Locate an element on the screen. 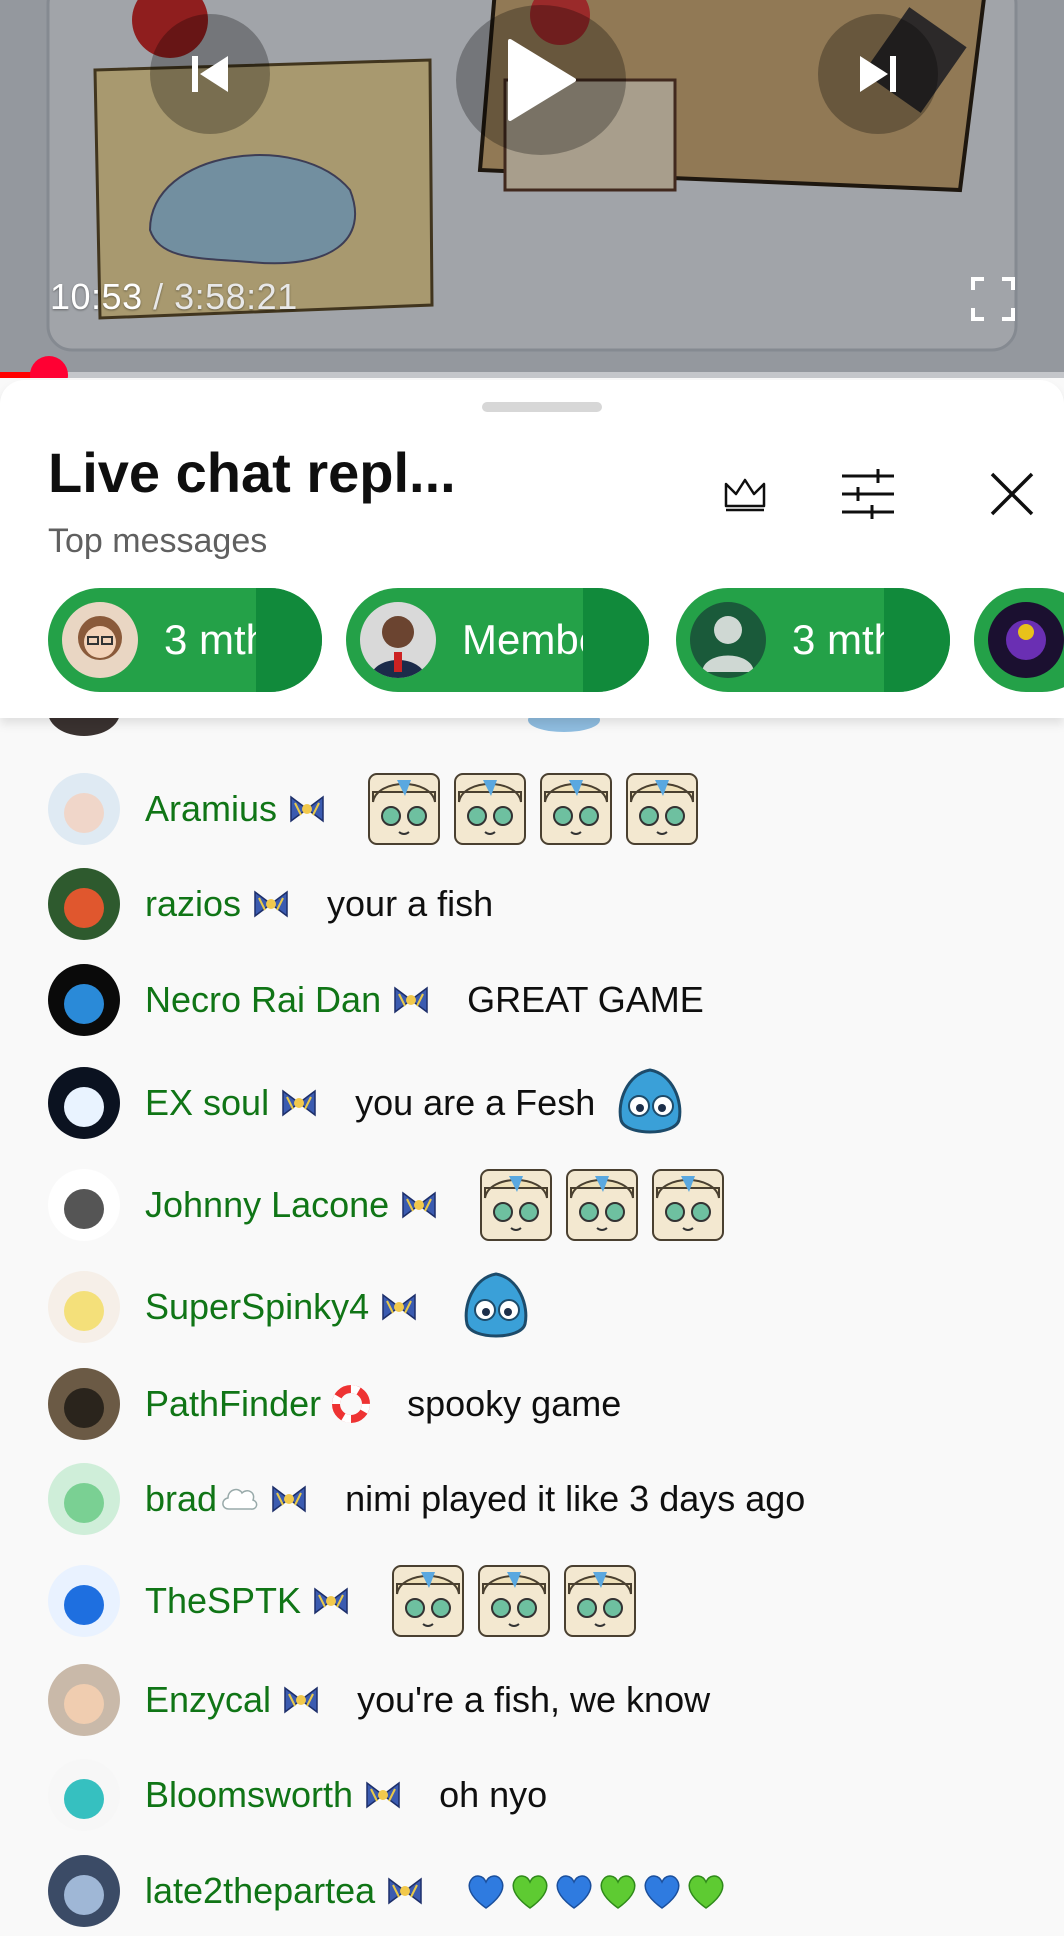  chat-mode-selector: Top messages is located at coordinates (157, 541).